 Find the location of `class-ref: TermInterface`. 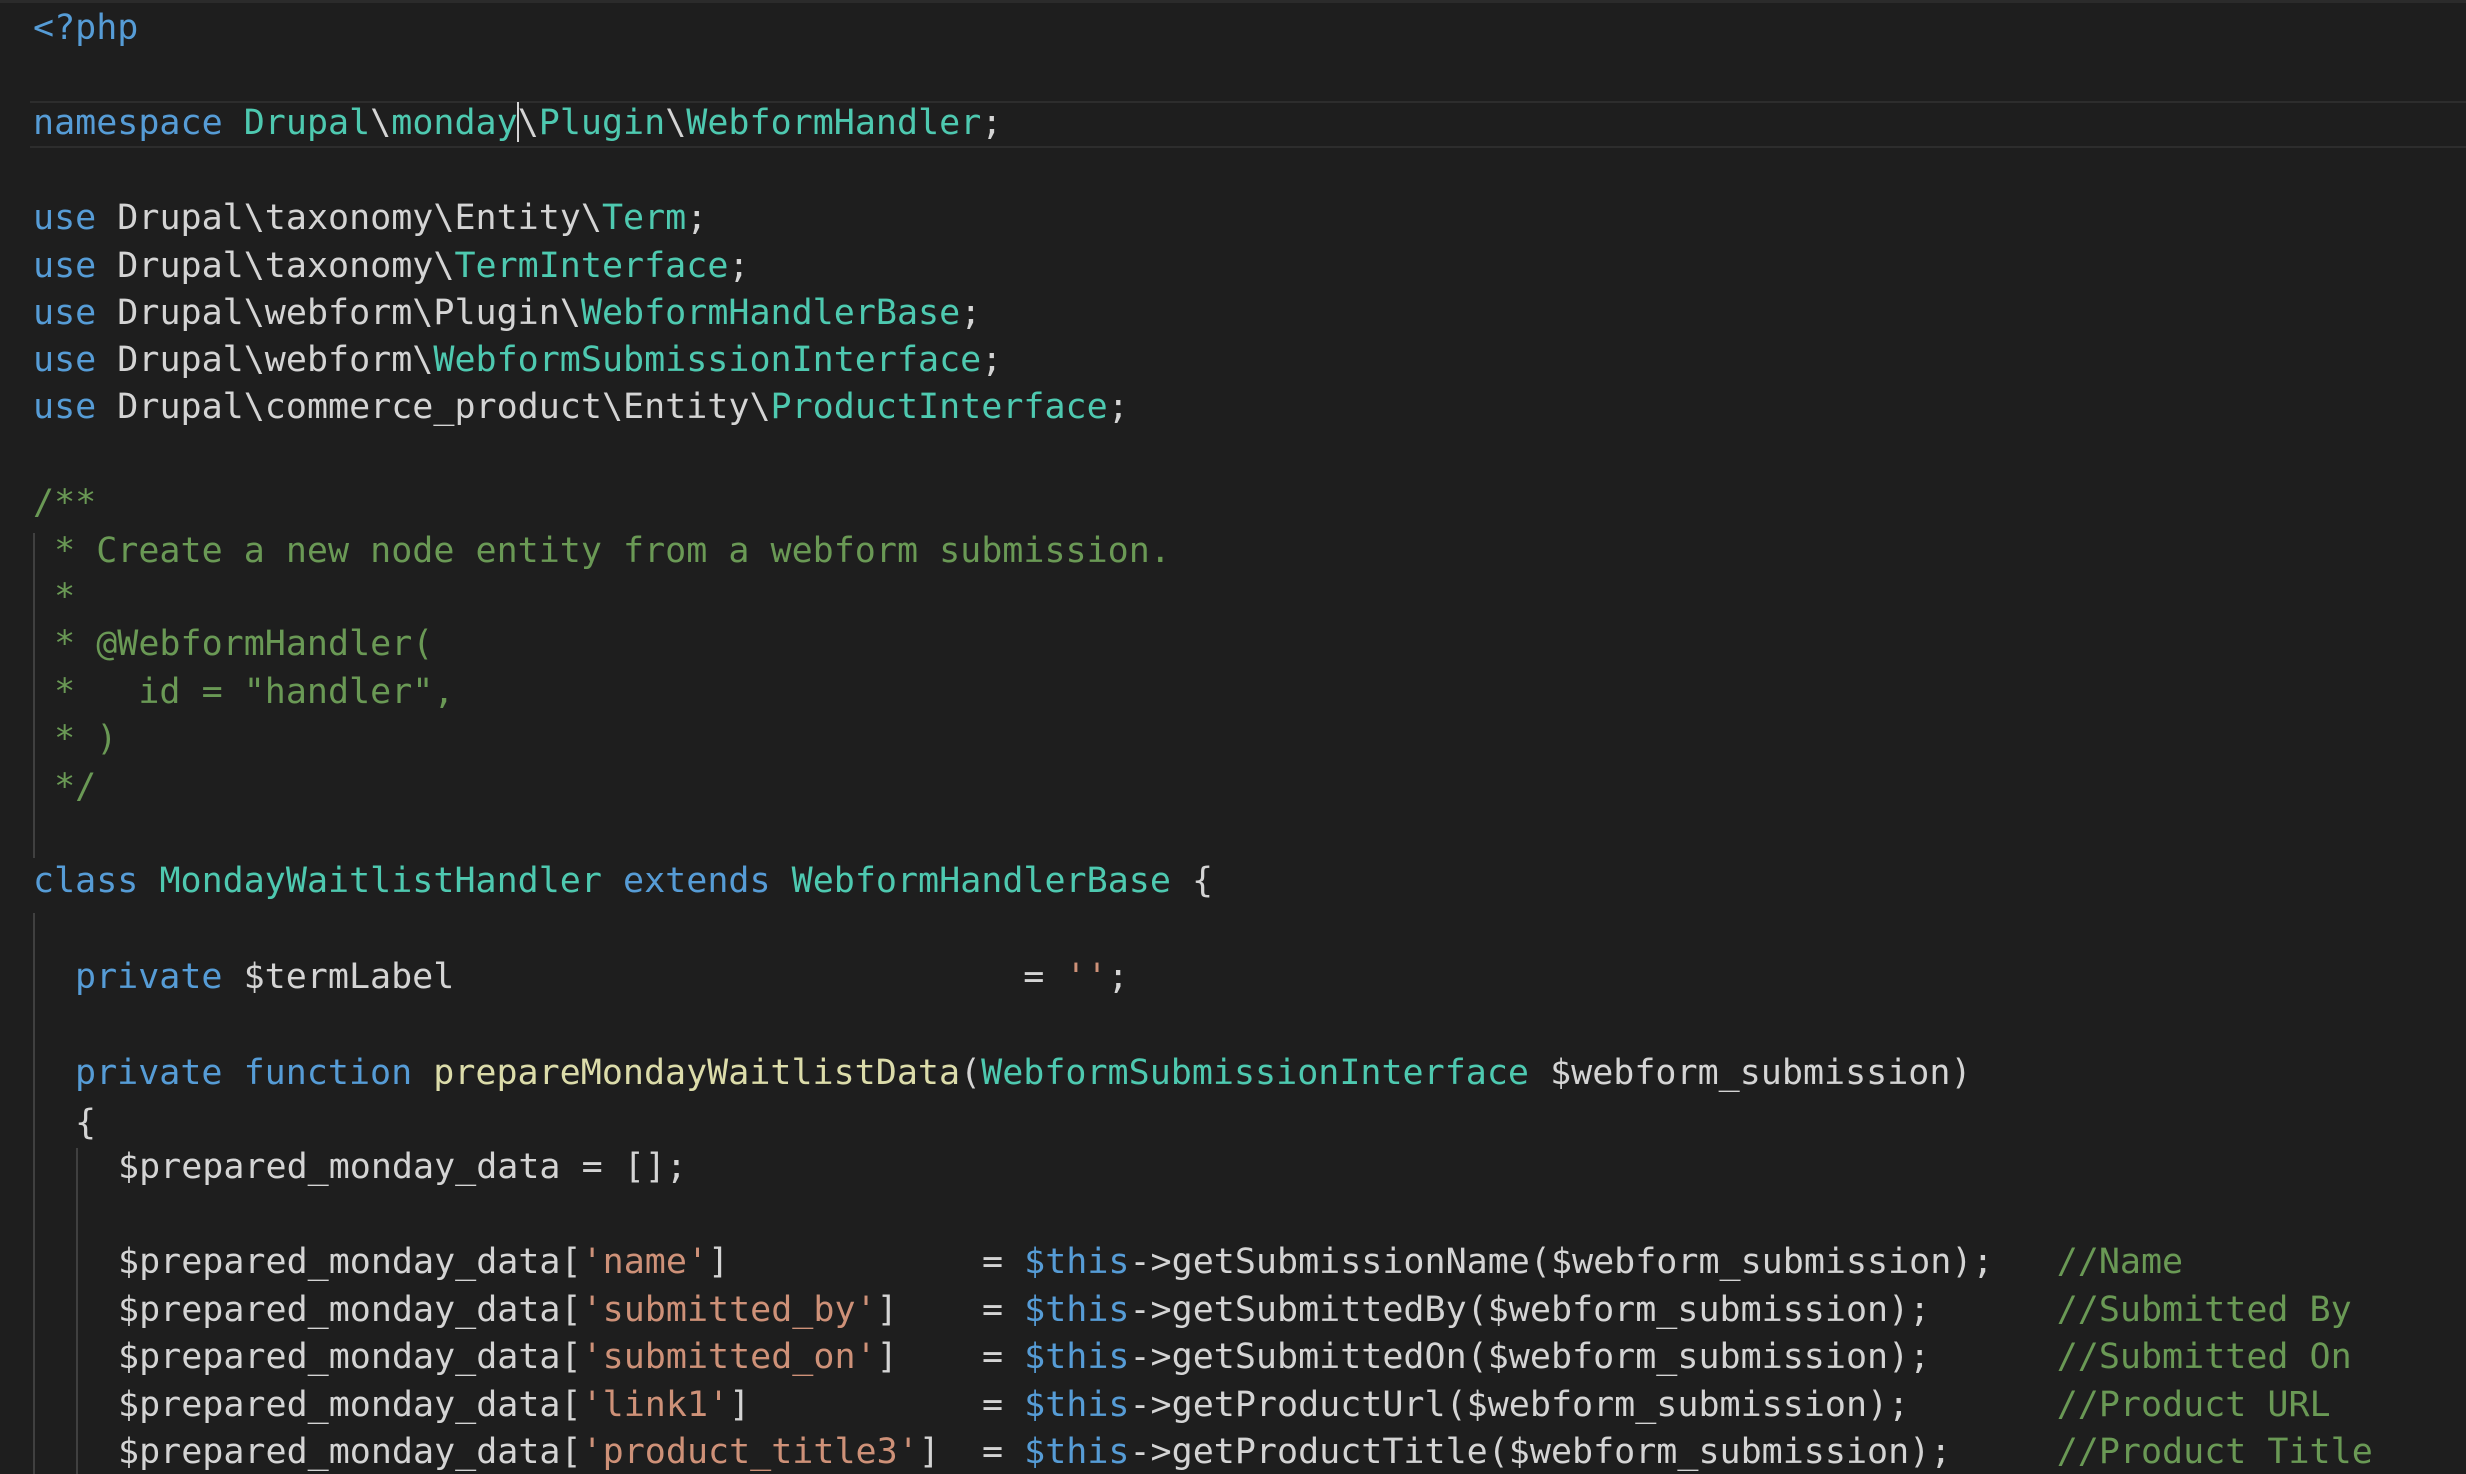

class-ref: TermInterface is located at coordinates (591, 266).